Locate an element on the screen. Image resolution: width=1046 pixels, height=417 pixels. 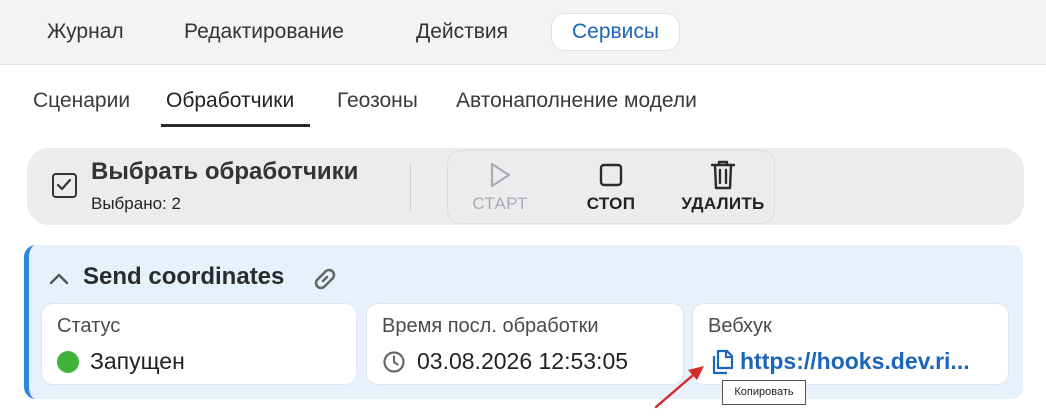
webhook-label: Вебхук is located at coordinates (740, 326).